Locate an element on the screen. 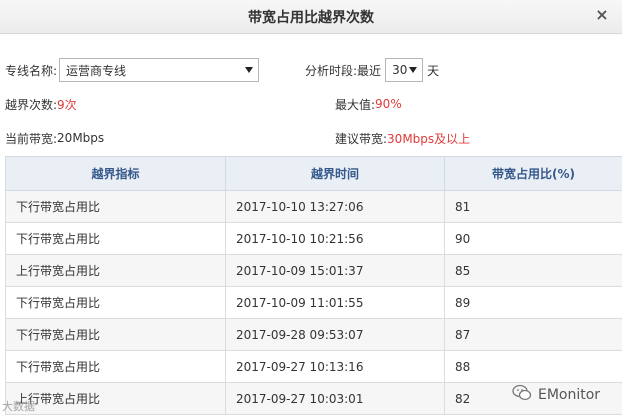 The height and width of the screenshot is (419, 622). cell-ratio: 89 is located at coordinates (533, 302).